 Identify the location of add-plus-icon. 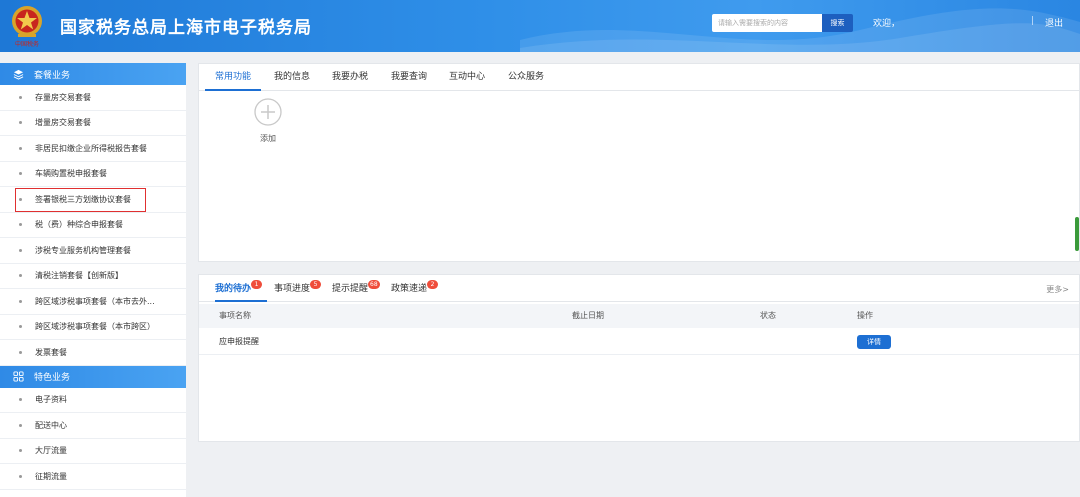
(268, 112).